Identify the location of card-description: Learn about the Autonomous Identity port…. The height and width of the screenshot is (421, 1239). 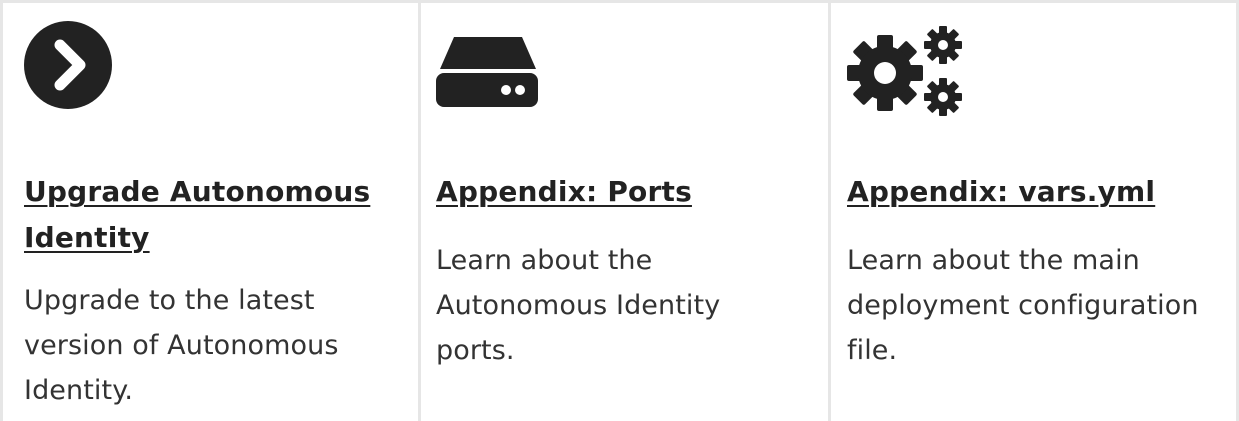
(578, 305).